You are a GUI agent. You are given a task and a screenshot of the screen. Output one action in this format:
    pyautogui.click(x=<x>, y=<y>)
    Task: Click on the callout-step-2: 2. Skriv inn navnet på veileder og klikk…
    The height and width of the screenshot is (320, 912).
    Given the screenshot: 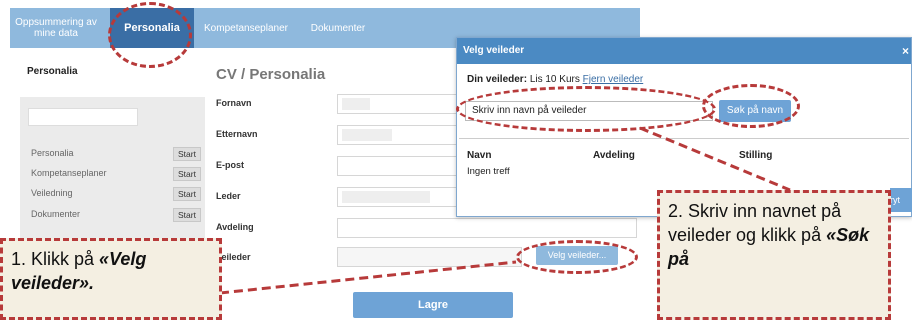 What is the action you would take?
    pyautogui.click(x=774, y=255)
    